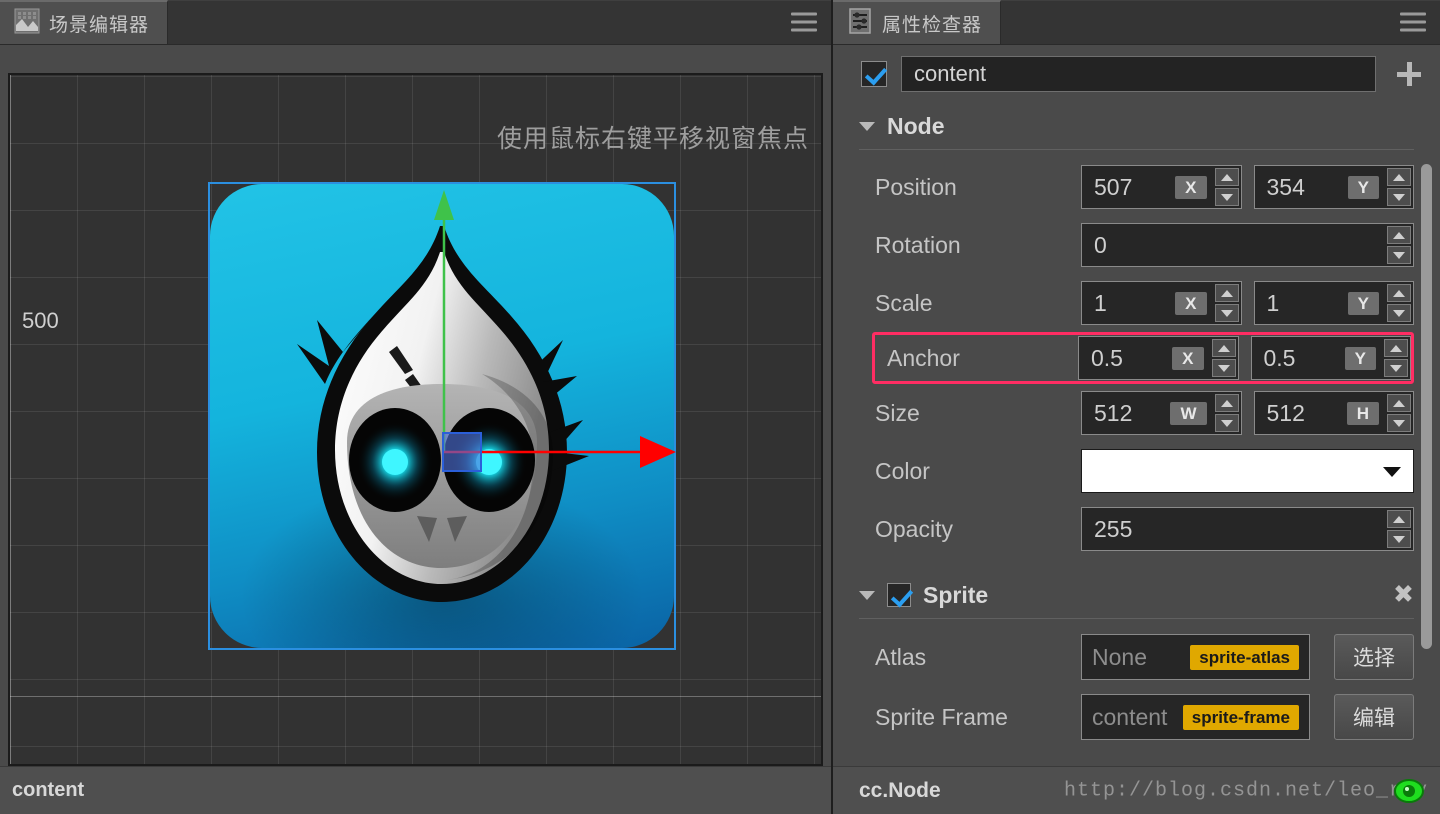  I want to click on rotation-field: 0, so click(1247, 245).